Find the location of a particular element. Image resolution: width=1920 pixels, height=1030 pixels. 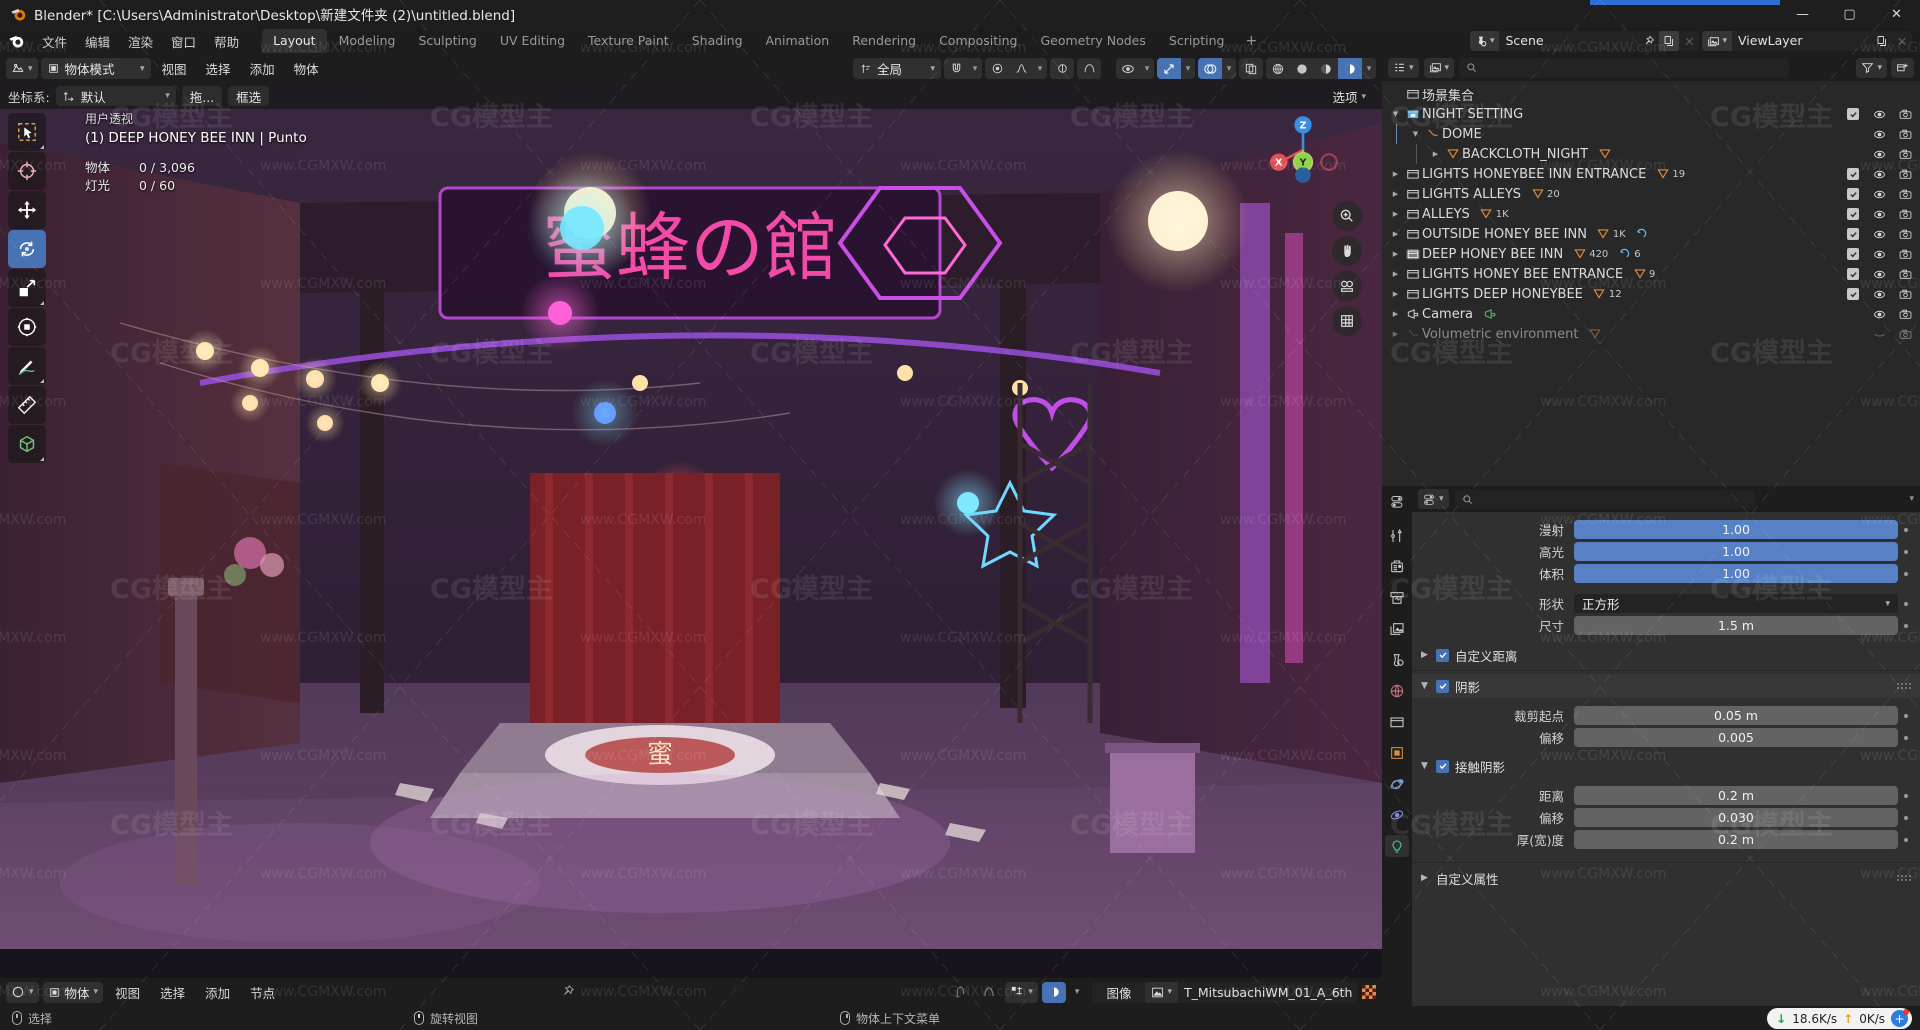

tab-layout: Layout is located at coordinates (294, 41).